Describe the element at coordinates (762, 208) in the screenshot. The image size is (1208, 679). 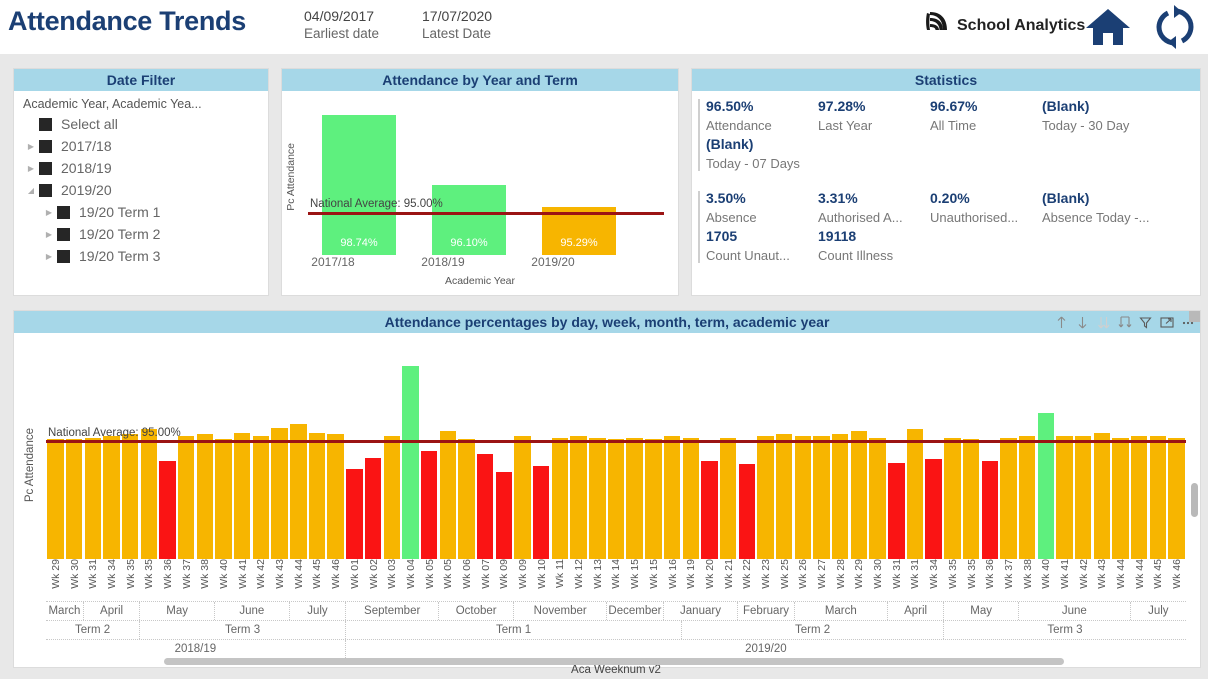
I see `statistic-card: 3.50% Absence` at that location.